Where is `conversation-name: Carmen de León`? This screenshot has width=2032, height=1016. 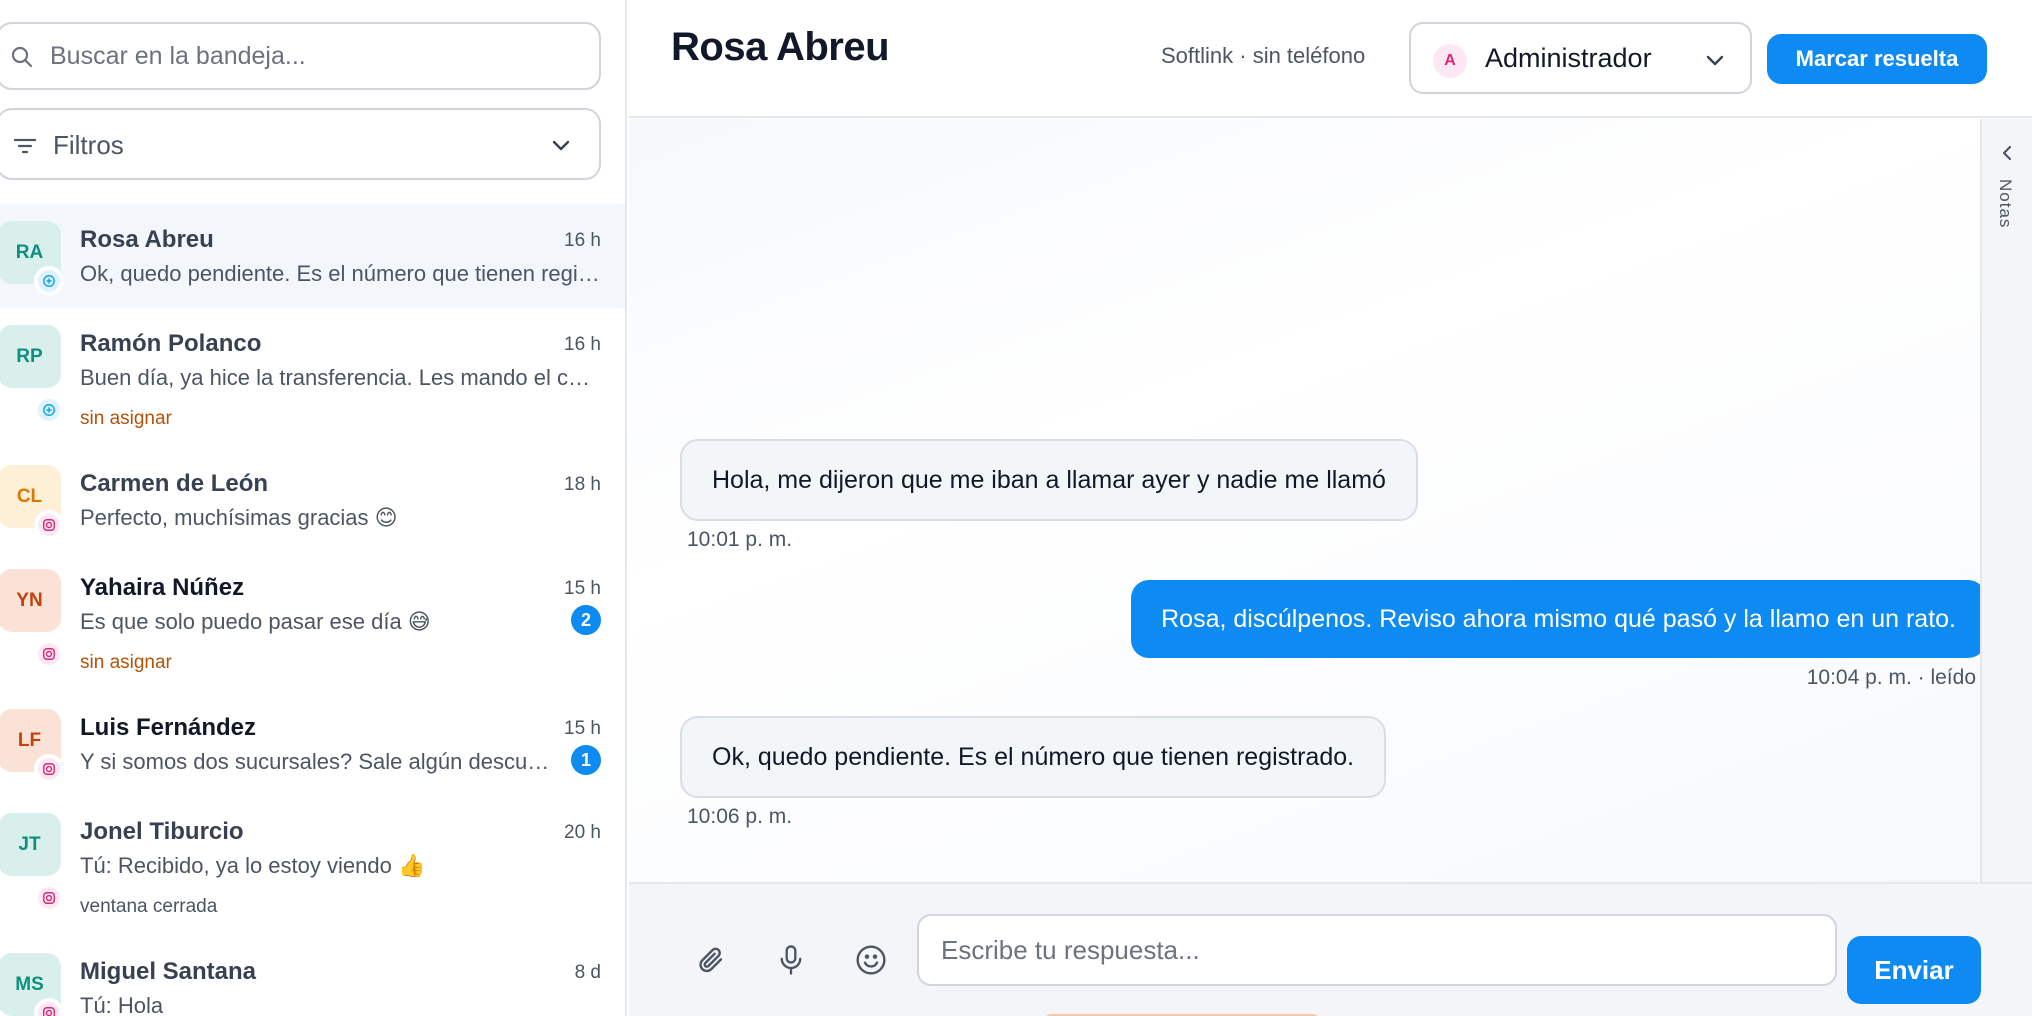
conversation-name: Carmen de León is located at coordinates (174, 483).